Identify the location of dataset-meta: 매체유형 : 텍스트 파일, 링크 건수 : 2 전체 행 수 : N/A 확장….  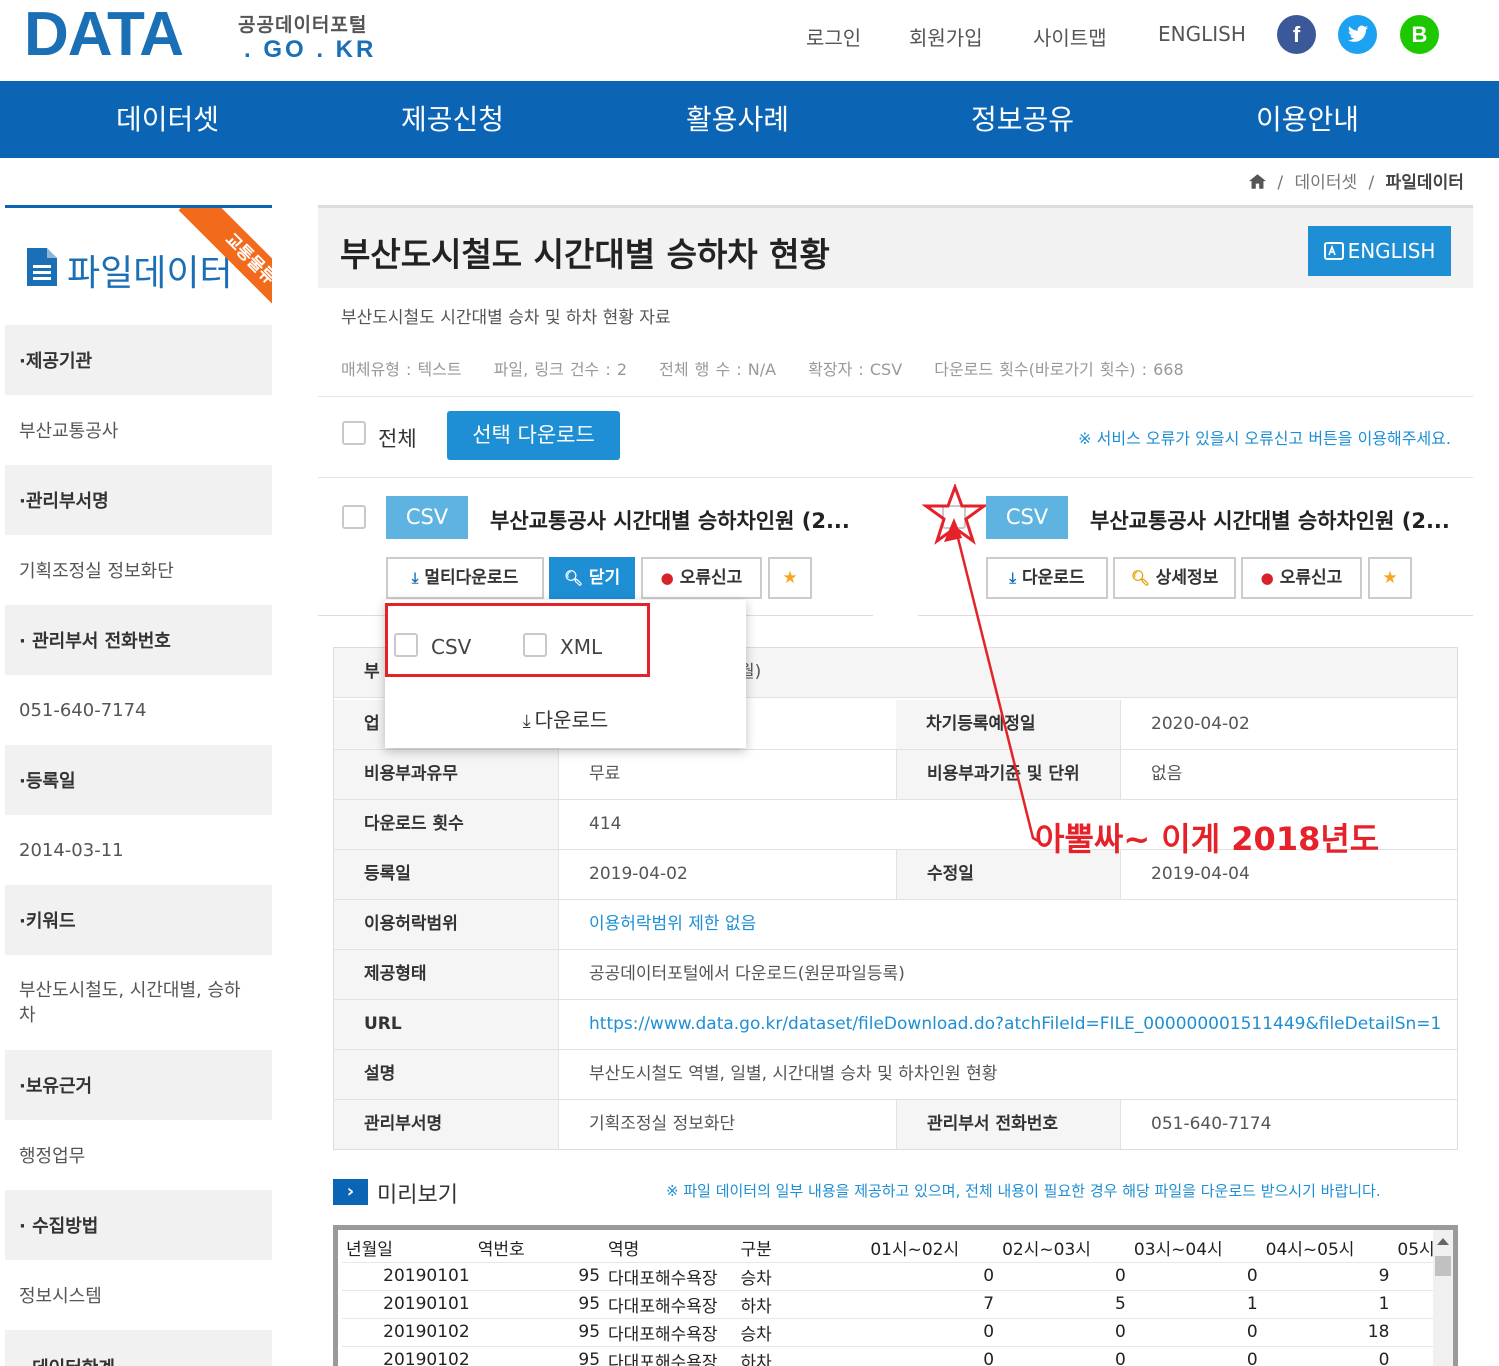
(775, 368).